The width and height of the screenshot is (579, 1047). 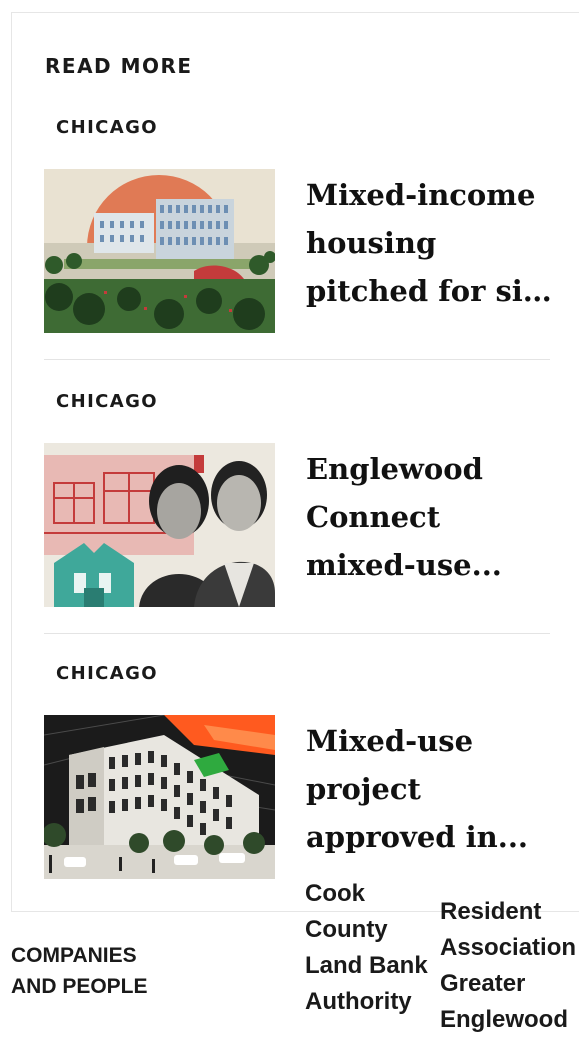 What do you see at coordinates (367, 948) in the screenshot?
I see `cook-county-land-bank-link: Cook County Land Bank Authority` at bounding box center [367, 948].